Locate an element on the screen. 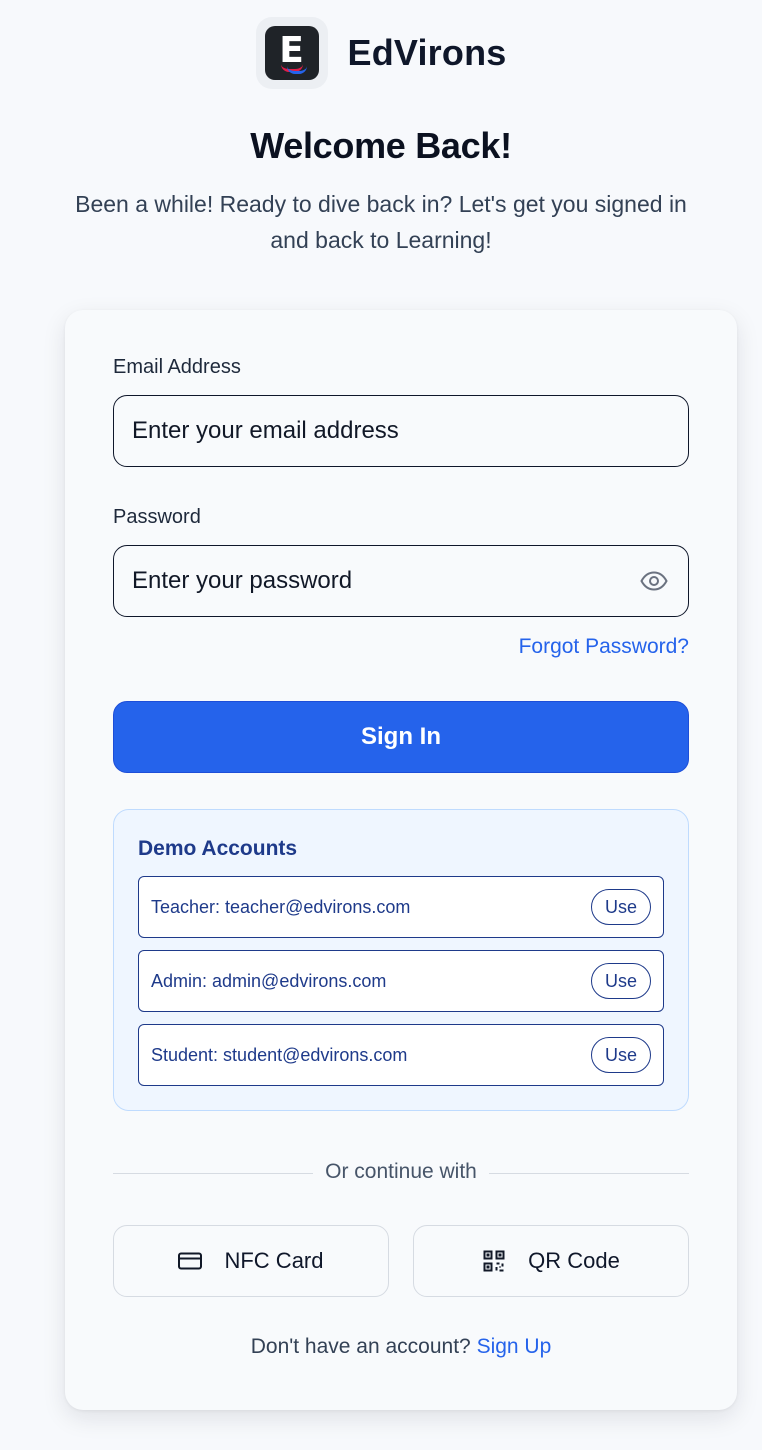 The image size is (762, 1450). demo-account-row-student: Student: student@edvirons.com Use is located at coordinates (401, 1055).